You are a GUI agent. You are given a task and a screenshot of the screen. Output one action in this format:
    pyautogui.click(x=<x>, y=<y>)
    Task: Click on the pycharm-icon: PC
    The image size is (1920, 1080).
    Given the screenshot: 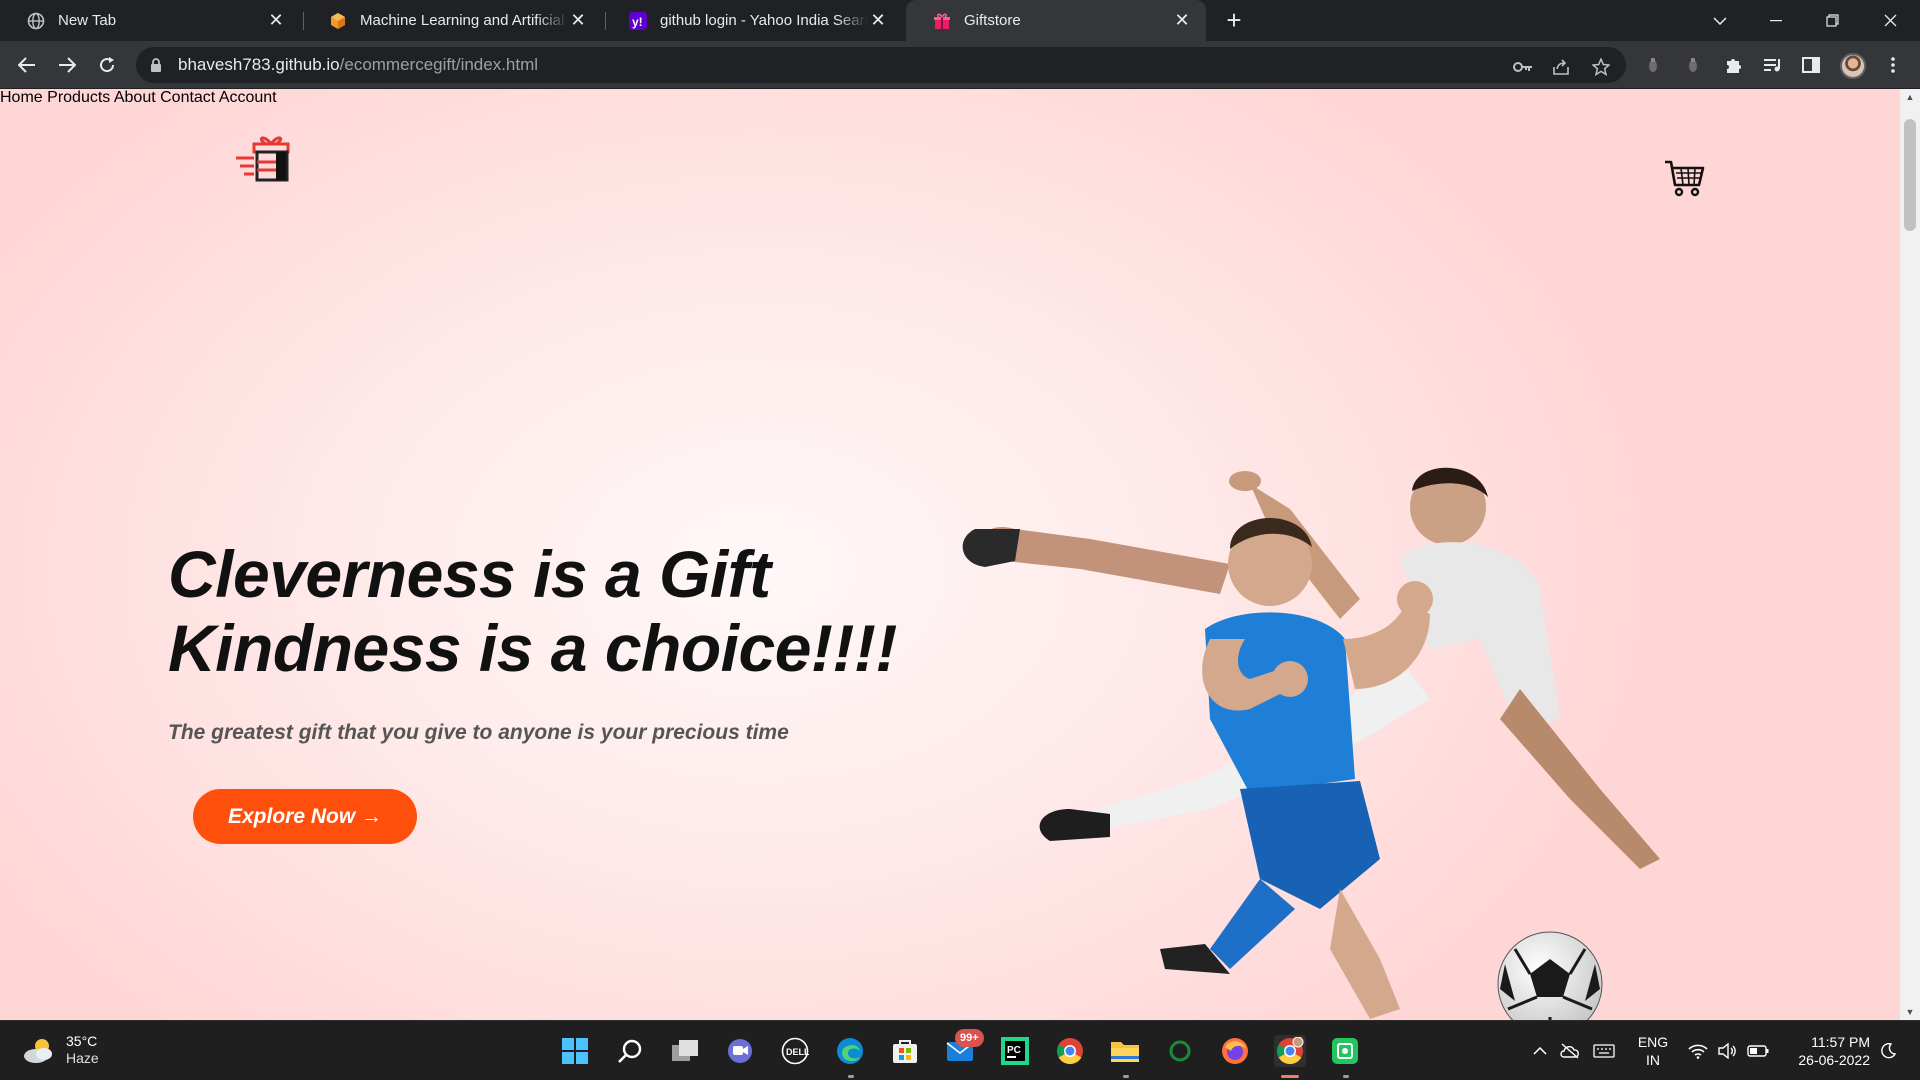 What is the action you would take?
    pyautogui.click(x=1015, y=1051)
    